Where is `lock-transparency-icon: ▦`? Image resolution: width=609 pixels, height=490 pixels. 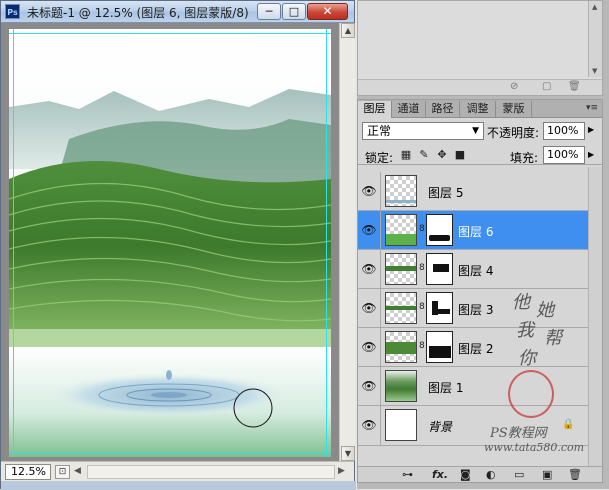
lock-transparency-icon: ▦ is located at coordinates (406, 155).